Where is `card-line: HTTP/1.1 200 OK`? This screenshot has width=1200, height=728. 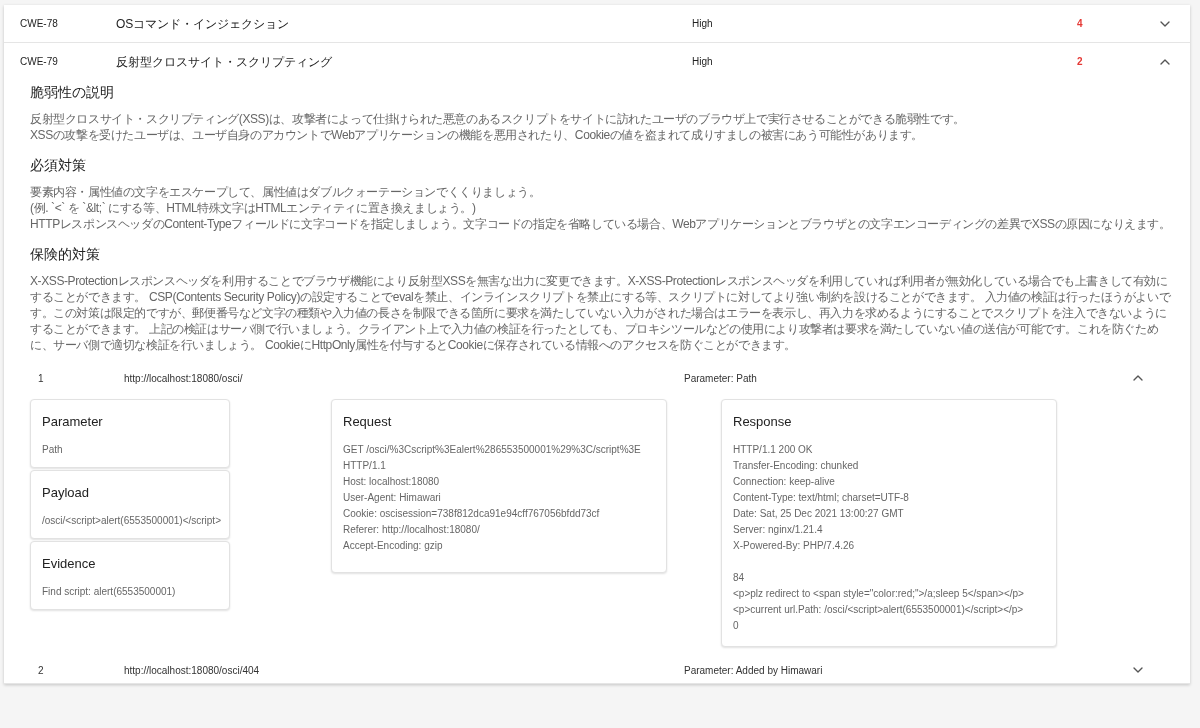
card-line: HTTP/1.1 200 OK is located at coordinates (773, 449).